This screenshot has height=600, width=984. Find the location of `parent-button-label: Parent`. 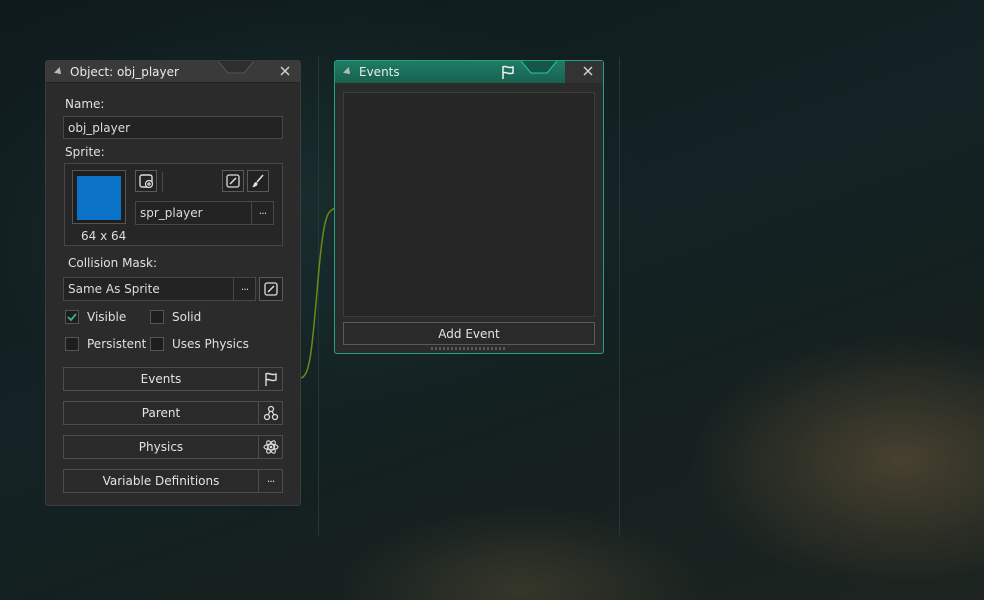

parent-button-label: Parent is located at coordinates (161, 413).